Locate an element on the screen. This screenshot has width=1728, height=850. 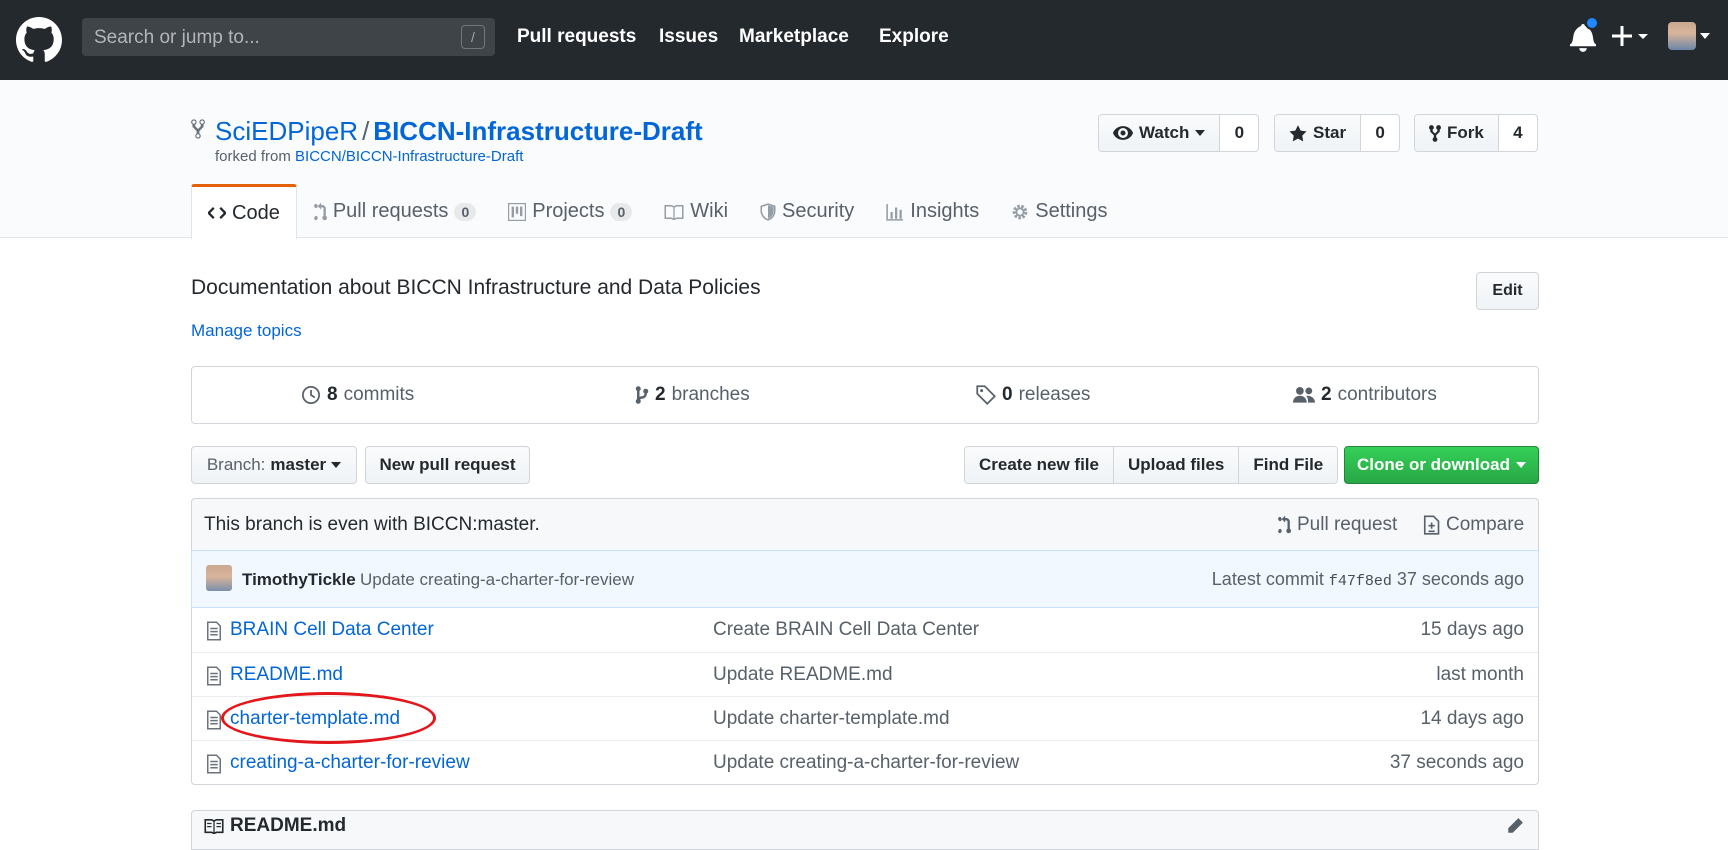
commits-label: commits is located at coordinates (379, 394).